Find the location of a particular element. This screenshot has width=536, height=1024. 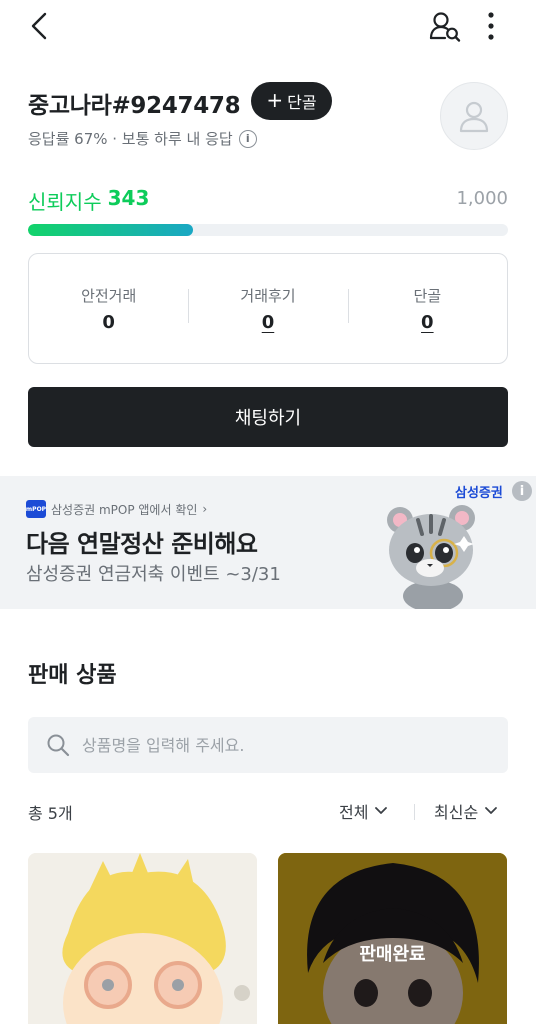

back-button is located at coordinates (40, 26).